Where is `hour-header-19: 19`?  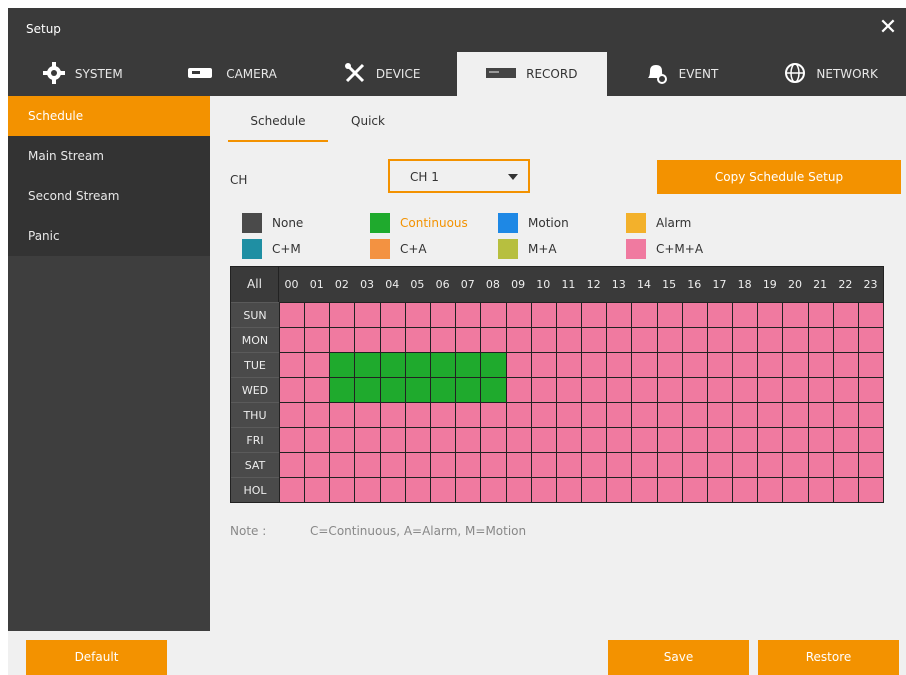
hour-header-19: 19 is located at coordinates (770, 284).